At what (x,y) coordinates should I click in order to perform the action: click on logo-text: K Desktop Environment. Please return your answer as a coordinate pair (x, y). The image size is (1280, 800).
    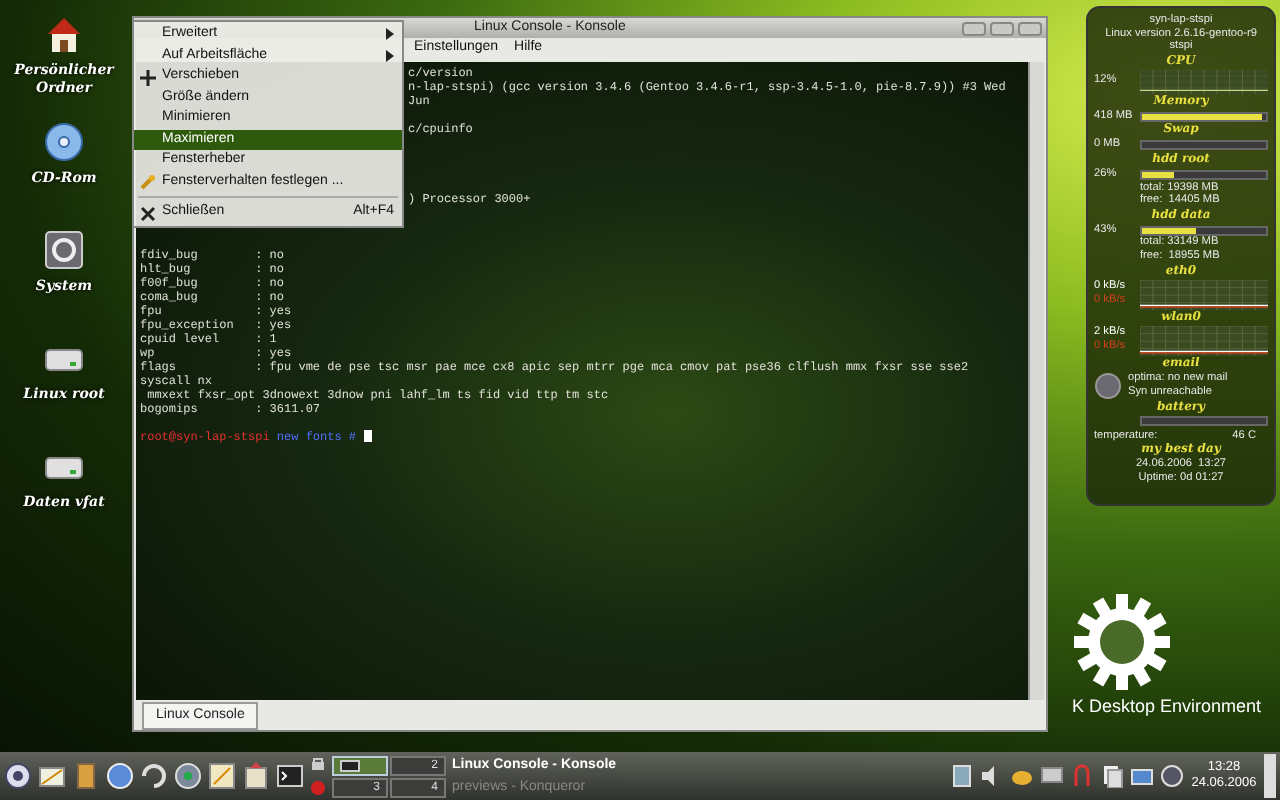
    Looking at the image, I should click on (1167, 707).